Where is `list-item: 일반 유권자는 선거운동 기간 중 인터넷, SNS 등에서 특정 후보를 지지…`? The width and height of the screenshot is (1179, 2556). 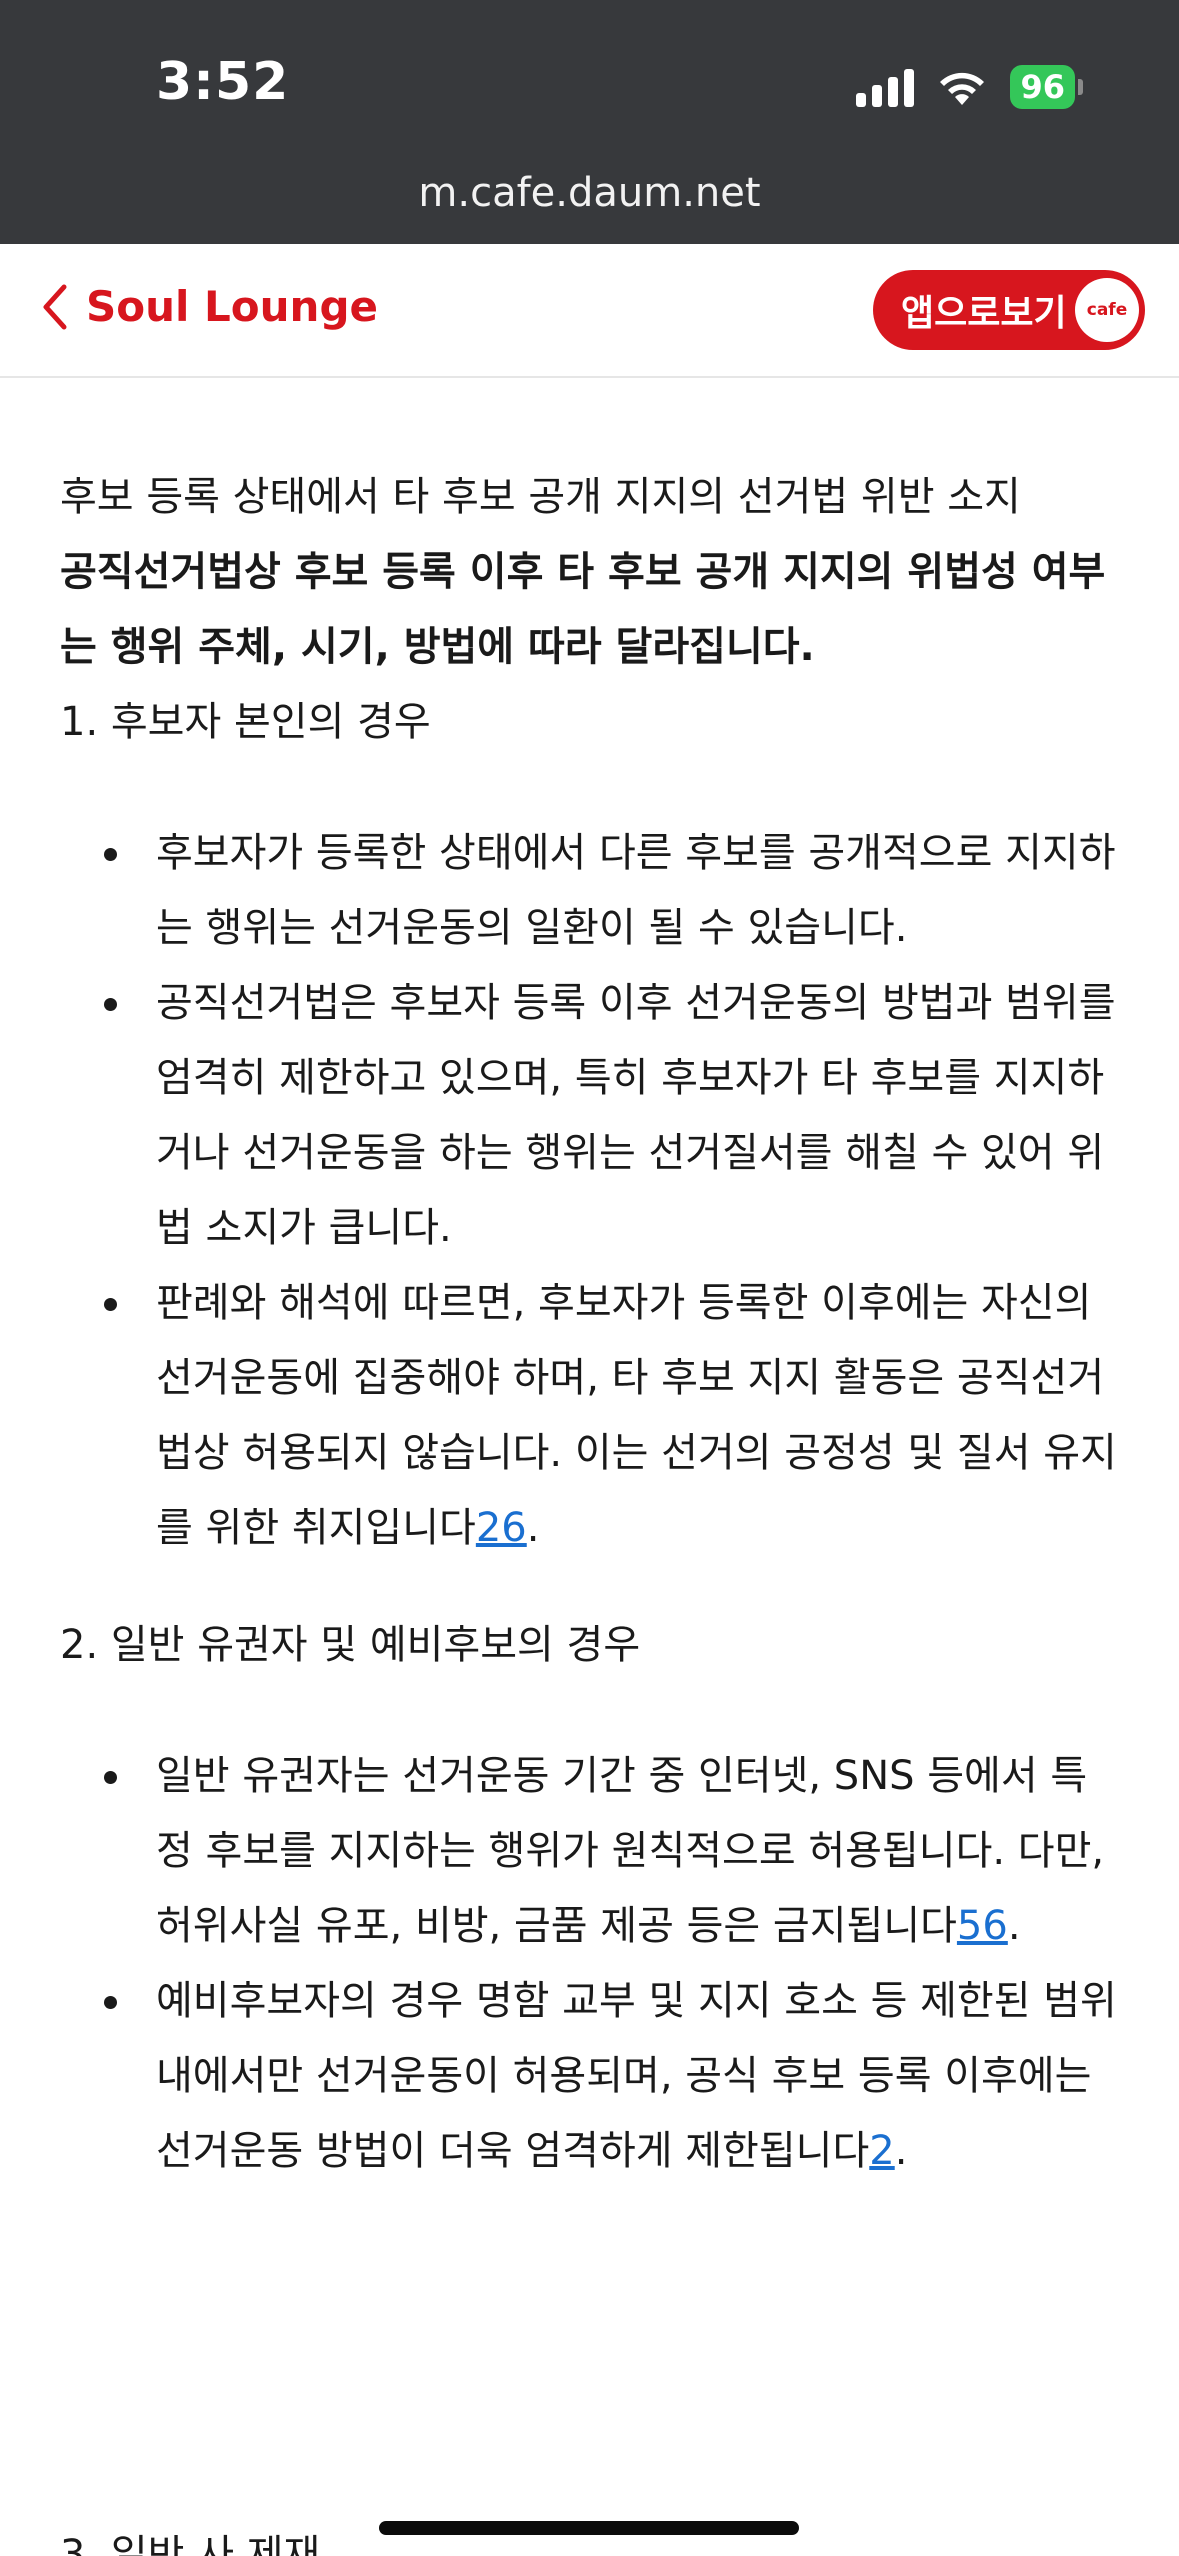
list-item: 일반 유권자는 선거운동 기간 중 인터넷, SNS 등에서 특정 후보를 지지… is located at coordinates (590, 1851).